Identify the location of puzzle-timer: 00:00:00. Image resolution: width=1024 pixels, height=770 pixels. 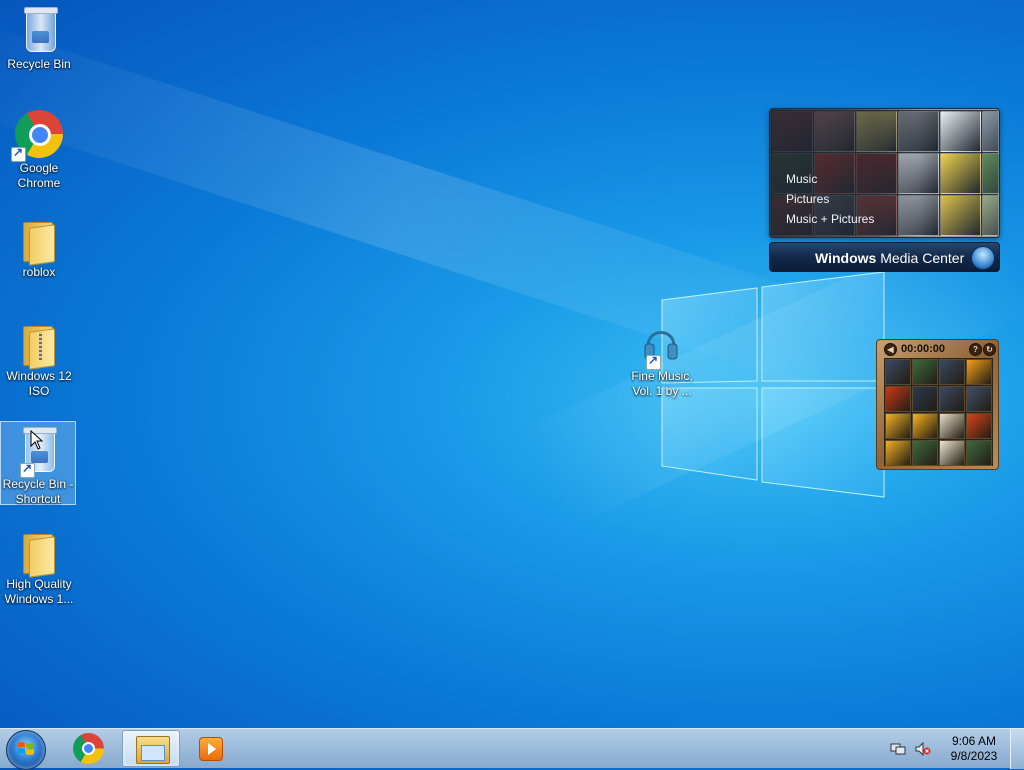
(923, 349).